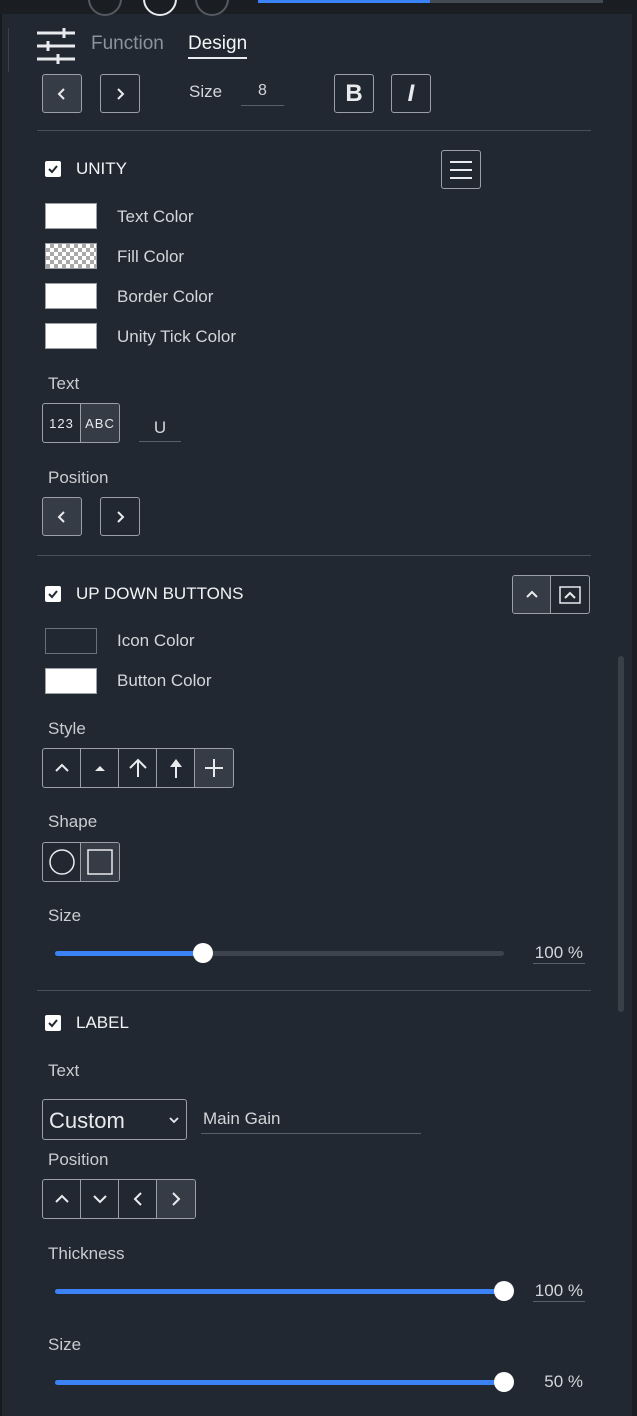 This screenshot has width=637, height=1416. I want to click on thickness-label: Thickness, so click(86, 1253).